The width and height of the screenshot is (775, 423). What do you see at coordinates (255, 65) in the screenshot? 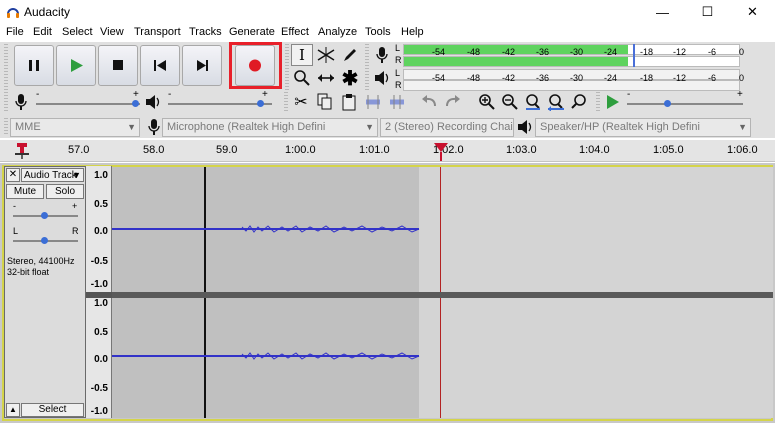
I see `record-button` at bounding box center [255, 65].